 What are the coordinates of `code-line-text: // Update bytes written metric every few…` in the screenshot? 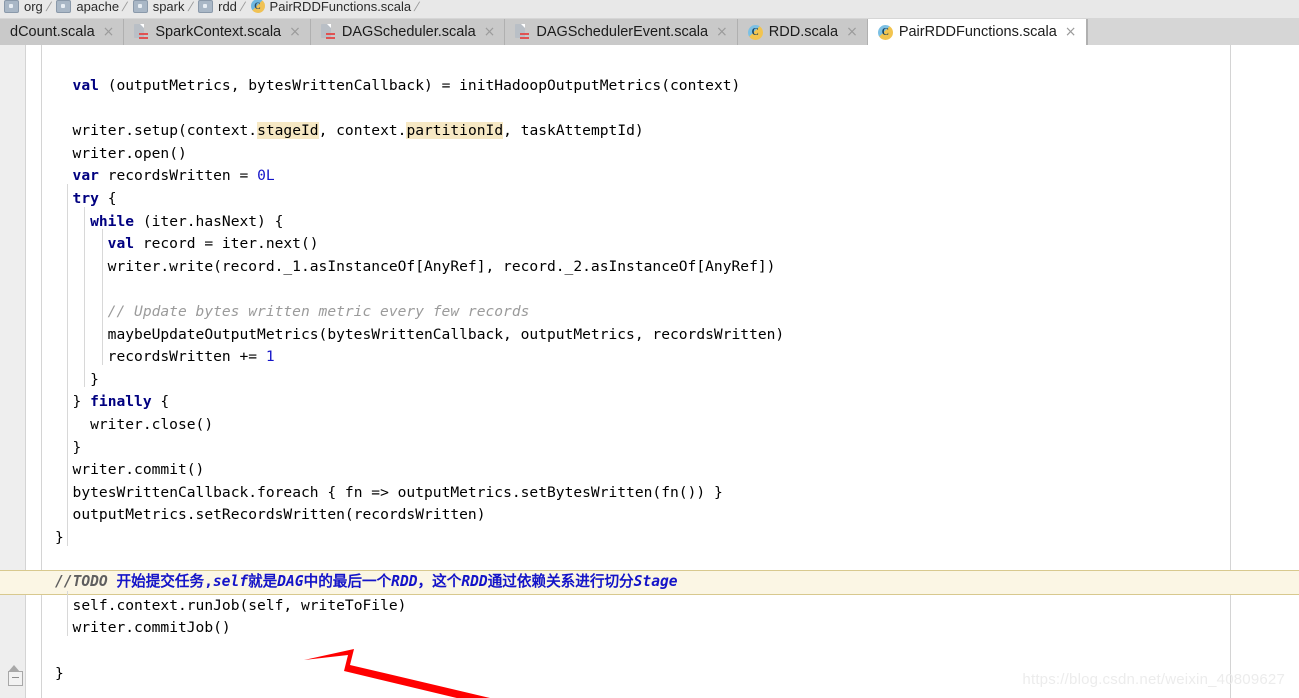 It's located at (319, 312).